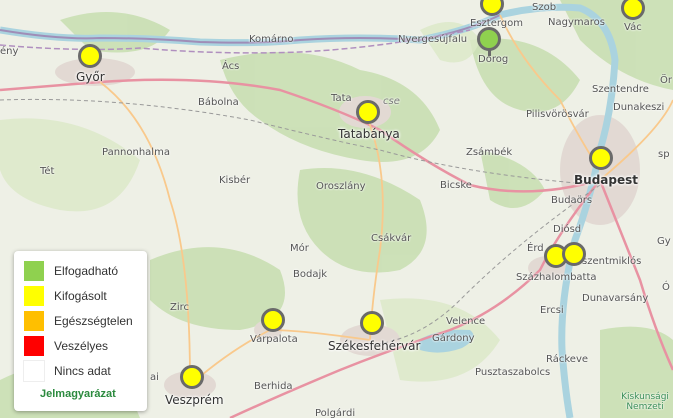 This screenshot has width=673, height=418. I want to click on place-zsambek: Zsámbék, so click(489, 152).